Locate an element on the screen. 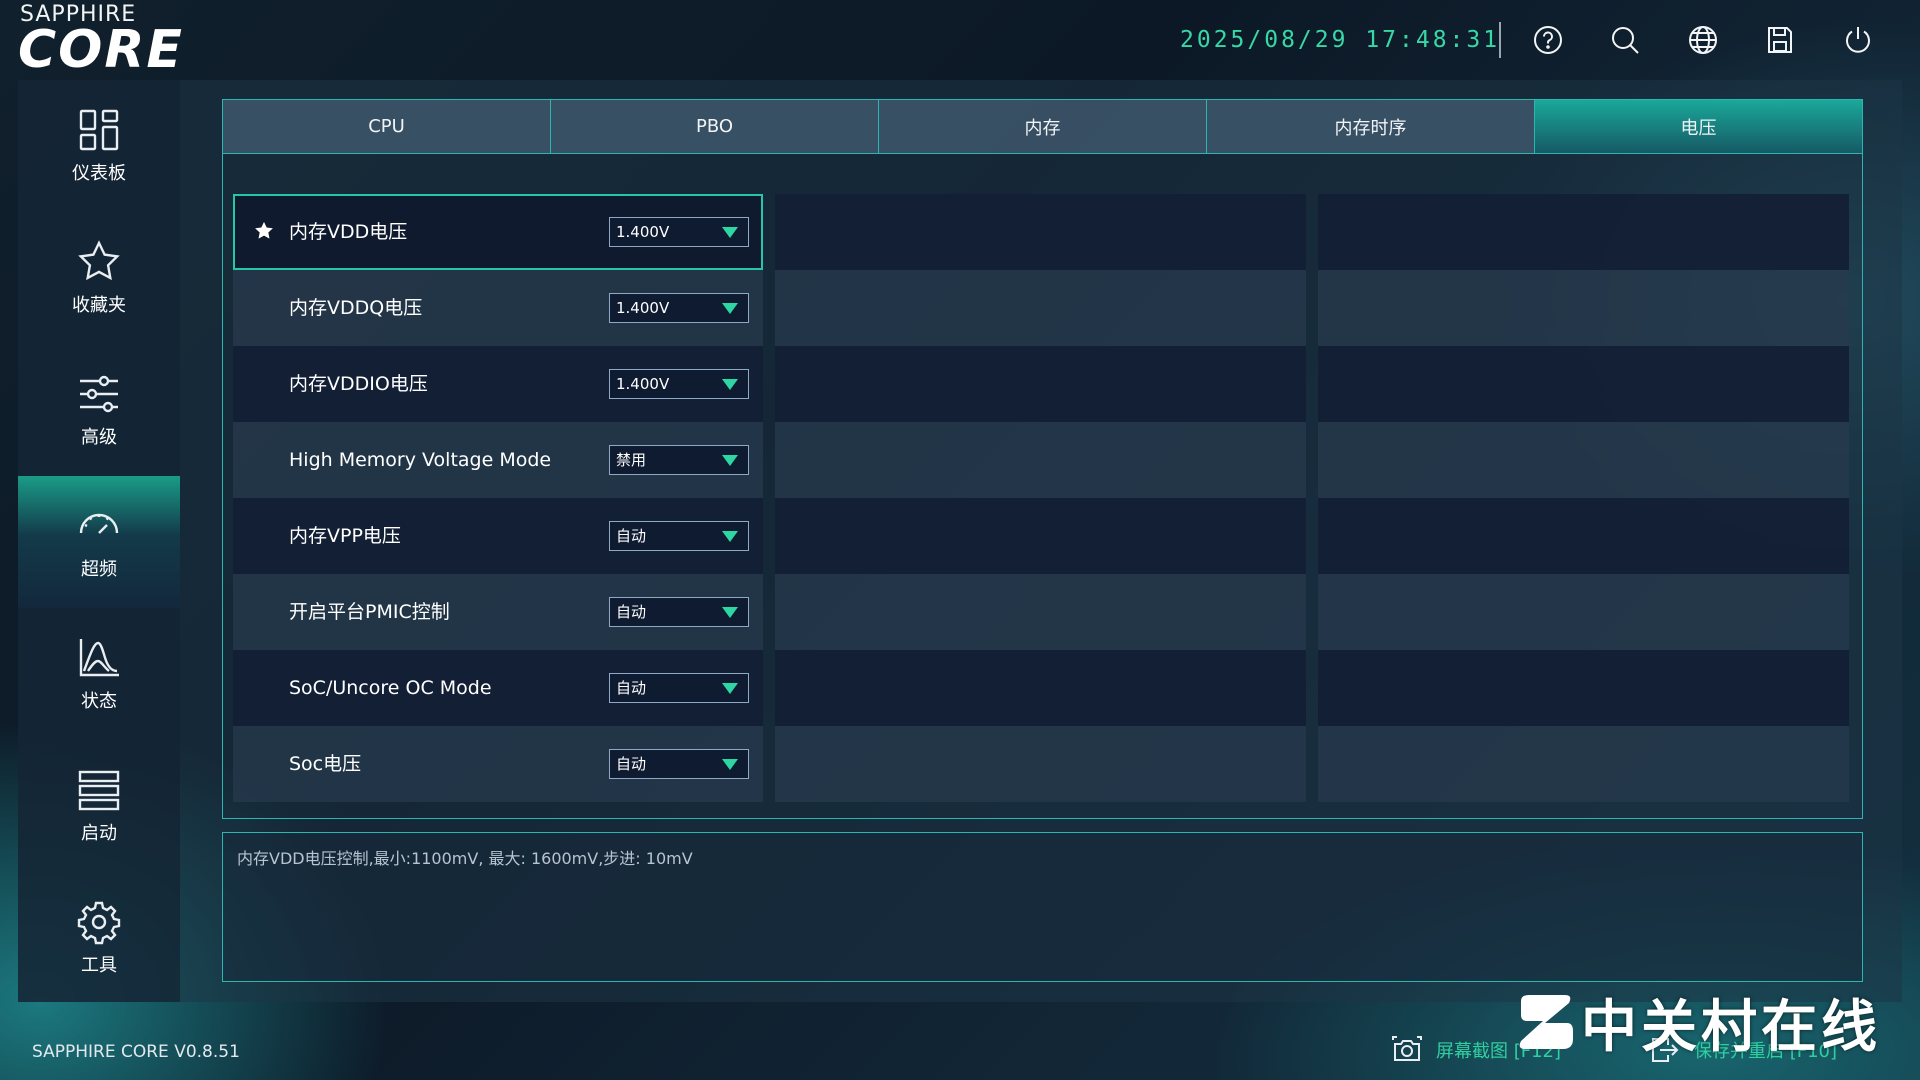 This screenshot has width=1920, height=1080. setting-row: SoC/Uncore OC Mode 自动 is located at coordinates (1046, 688).